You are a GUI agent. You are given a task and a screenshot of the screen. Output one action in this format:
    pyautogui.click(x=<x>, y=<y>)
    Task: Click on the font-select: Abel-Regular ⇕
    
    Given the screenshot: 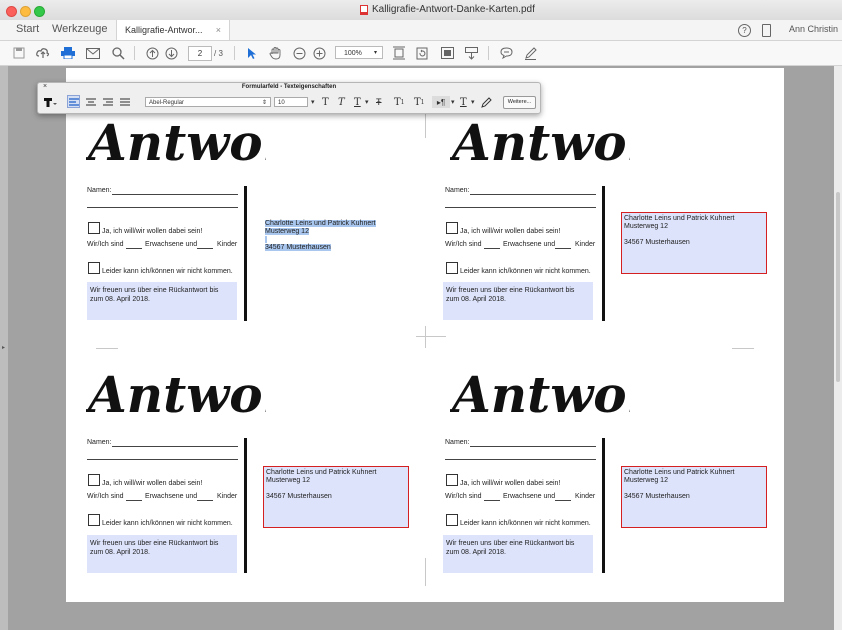 What is the action you would take?
    pyautogui.click(x=208, y=102)
    